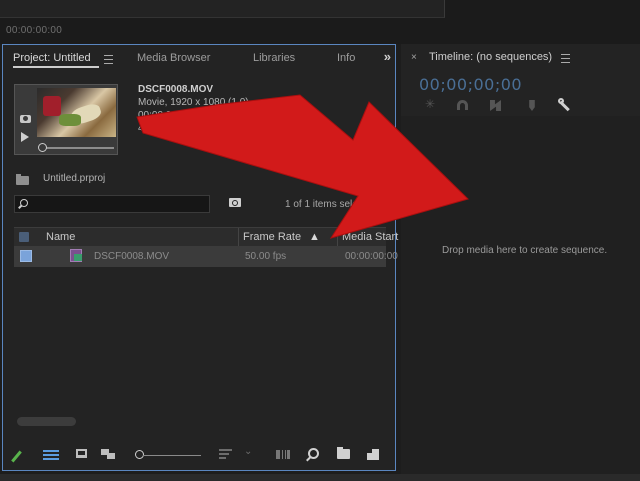 This screenshot has height=481, width=640. Describe the element at coordinates (60, 237) in the screenshot. I see `column-name: Name` at that location.